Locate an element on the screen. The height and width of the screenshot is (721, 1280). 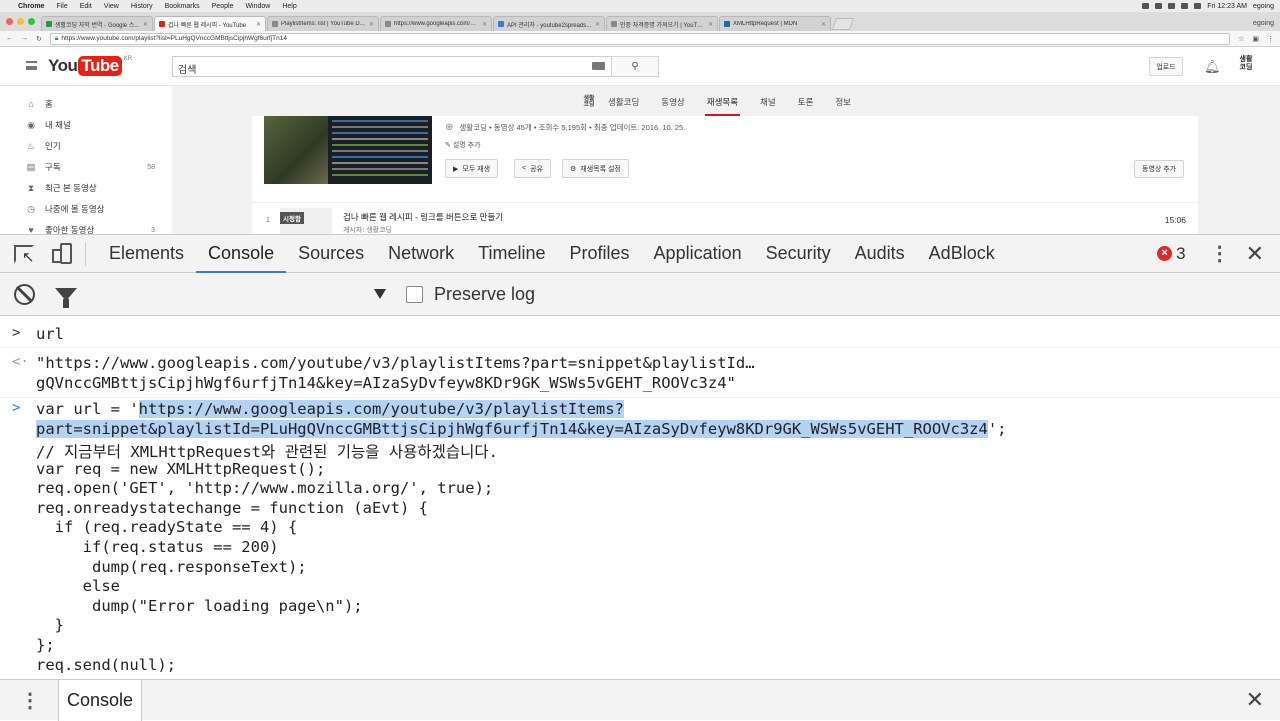
drawer-menu-icon: ⋮ is located at coordinates (30, 700).